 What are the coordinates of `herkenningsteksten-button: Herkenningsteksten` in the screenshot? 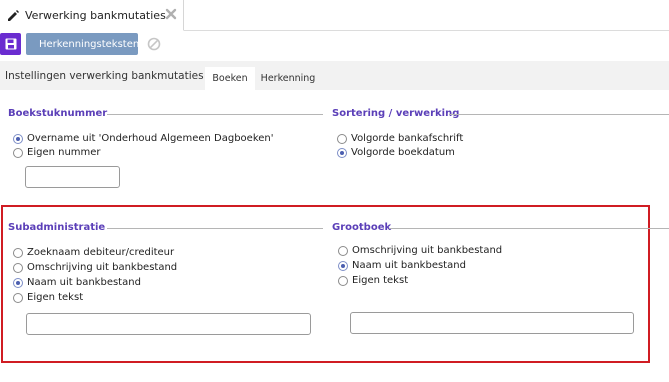 It's located at (83, 44).